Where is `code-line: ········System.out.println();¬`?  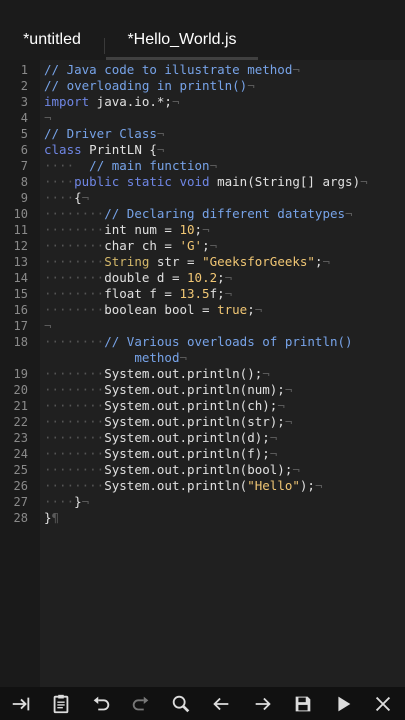 code-line: ········System.out.println();¬ is located at coordinates (157, 374).